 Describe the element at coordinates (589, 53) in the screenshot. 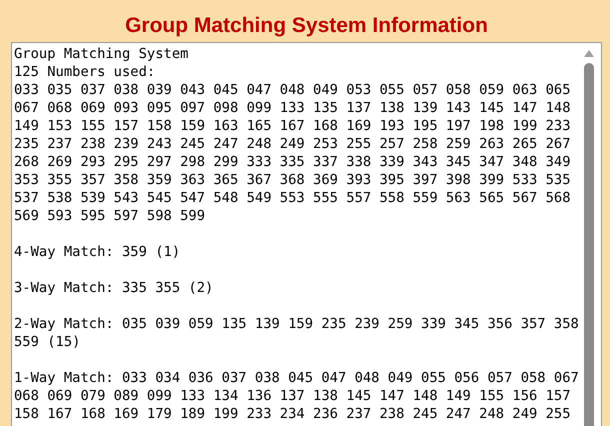

I see `scroll-up-icon` at that location.